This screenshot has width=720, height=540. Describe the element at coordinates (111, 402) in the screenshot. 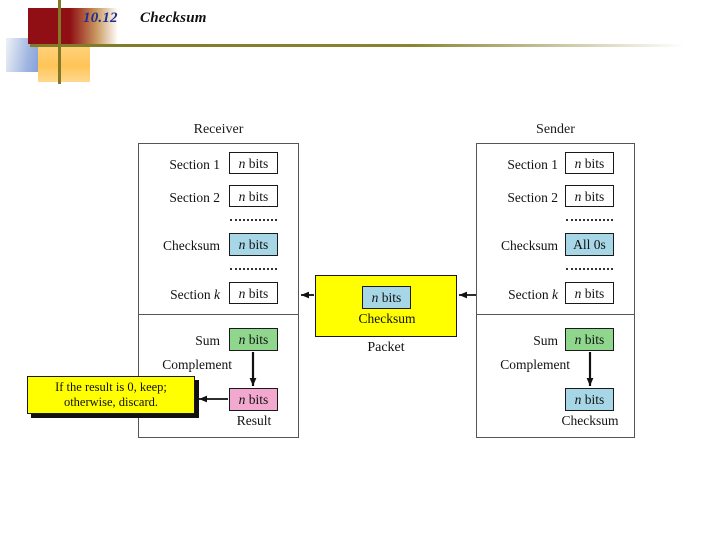

I see `callout-line-2: otherwise, discard.` at that location.